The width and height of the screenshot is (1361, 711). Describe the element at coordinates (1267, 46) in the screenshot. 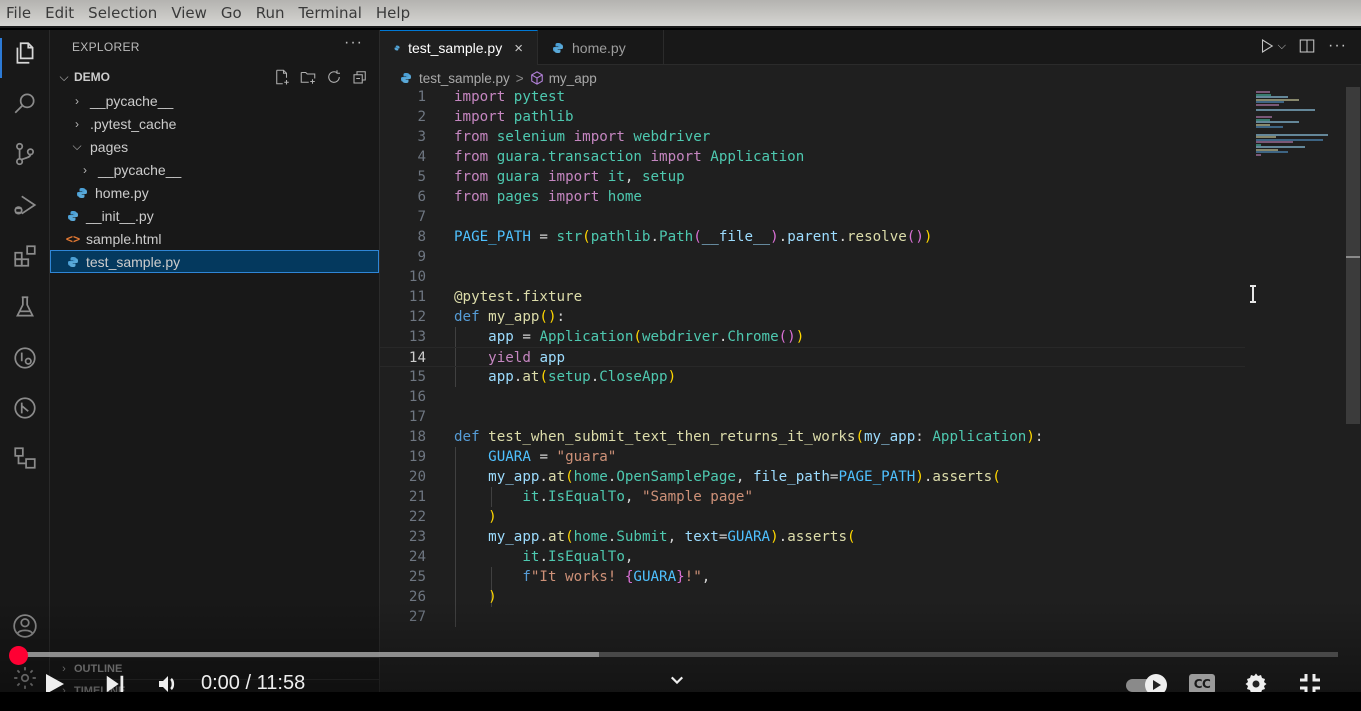

I see `run-file-icon` at that location.